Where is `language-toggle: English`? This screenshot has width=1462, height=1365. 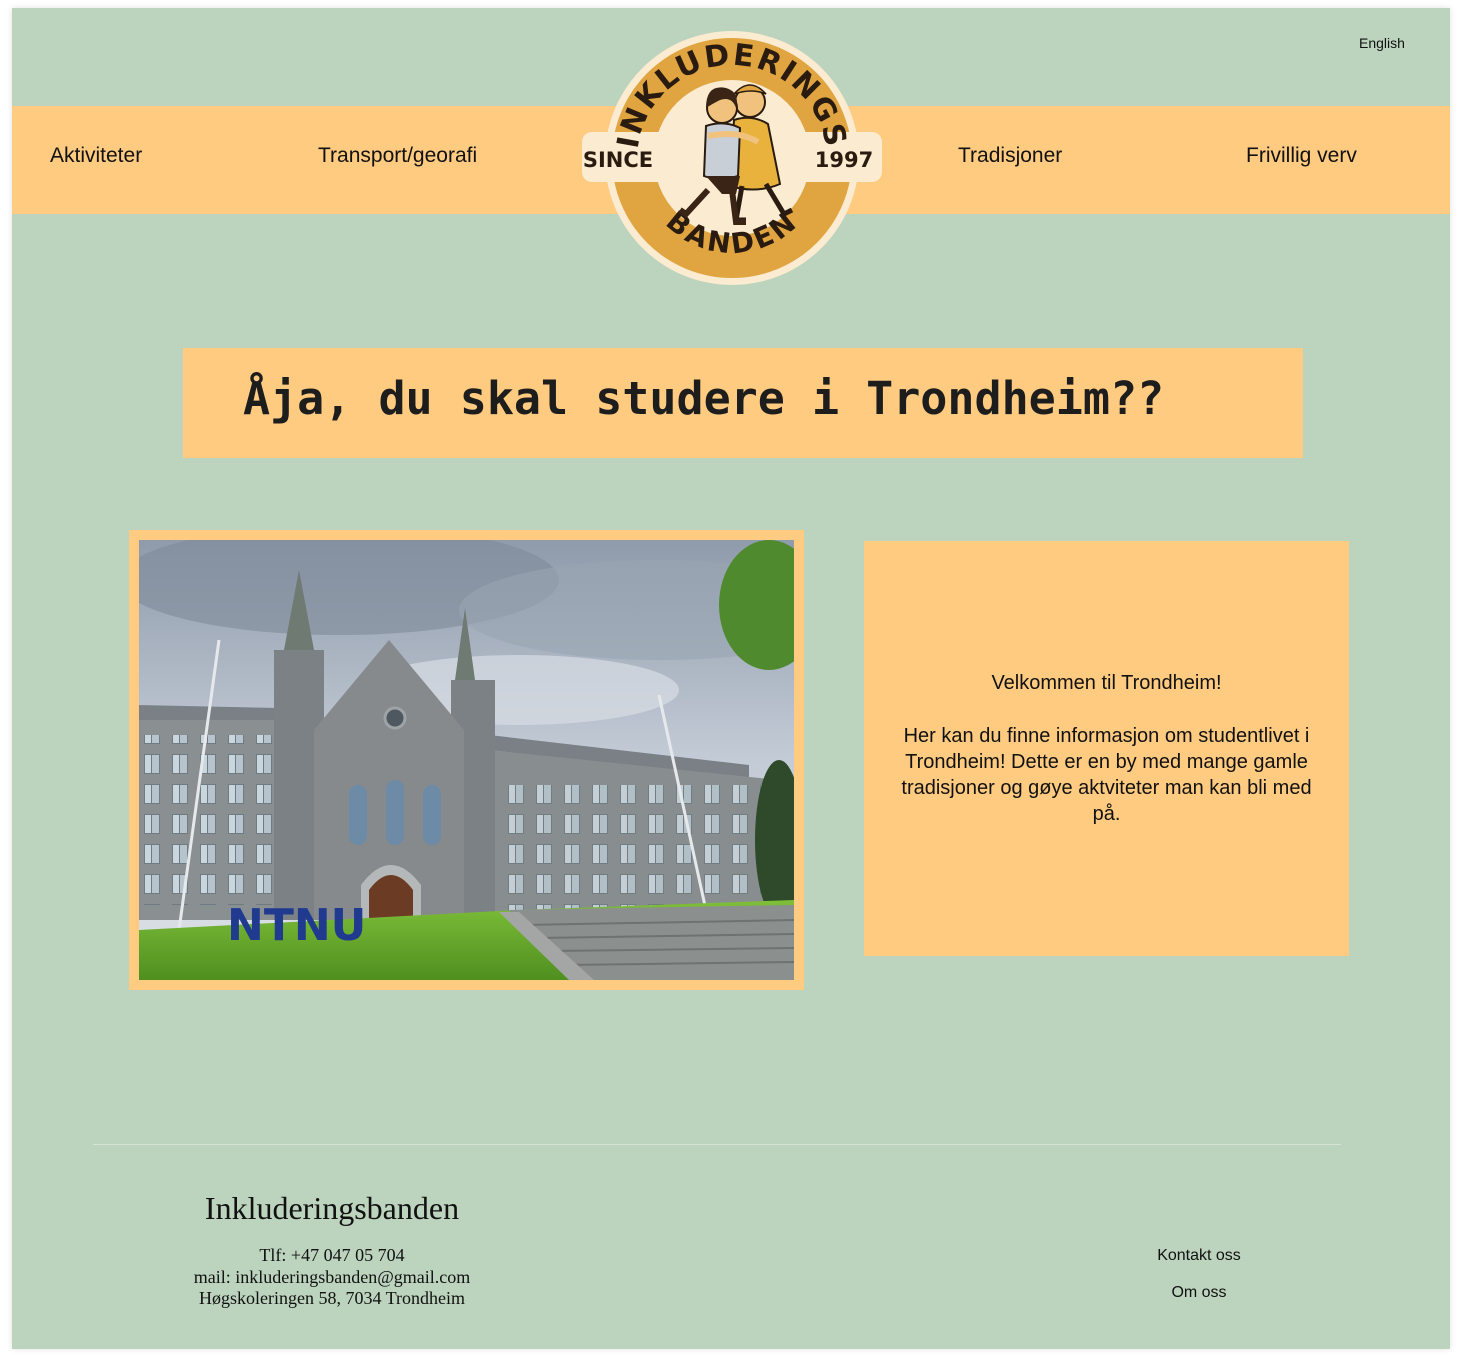
language-toggle: English is located at coordinates (1382, 43).